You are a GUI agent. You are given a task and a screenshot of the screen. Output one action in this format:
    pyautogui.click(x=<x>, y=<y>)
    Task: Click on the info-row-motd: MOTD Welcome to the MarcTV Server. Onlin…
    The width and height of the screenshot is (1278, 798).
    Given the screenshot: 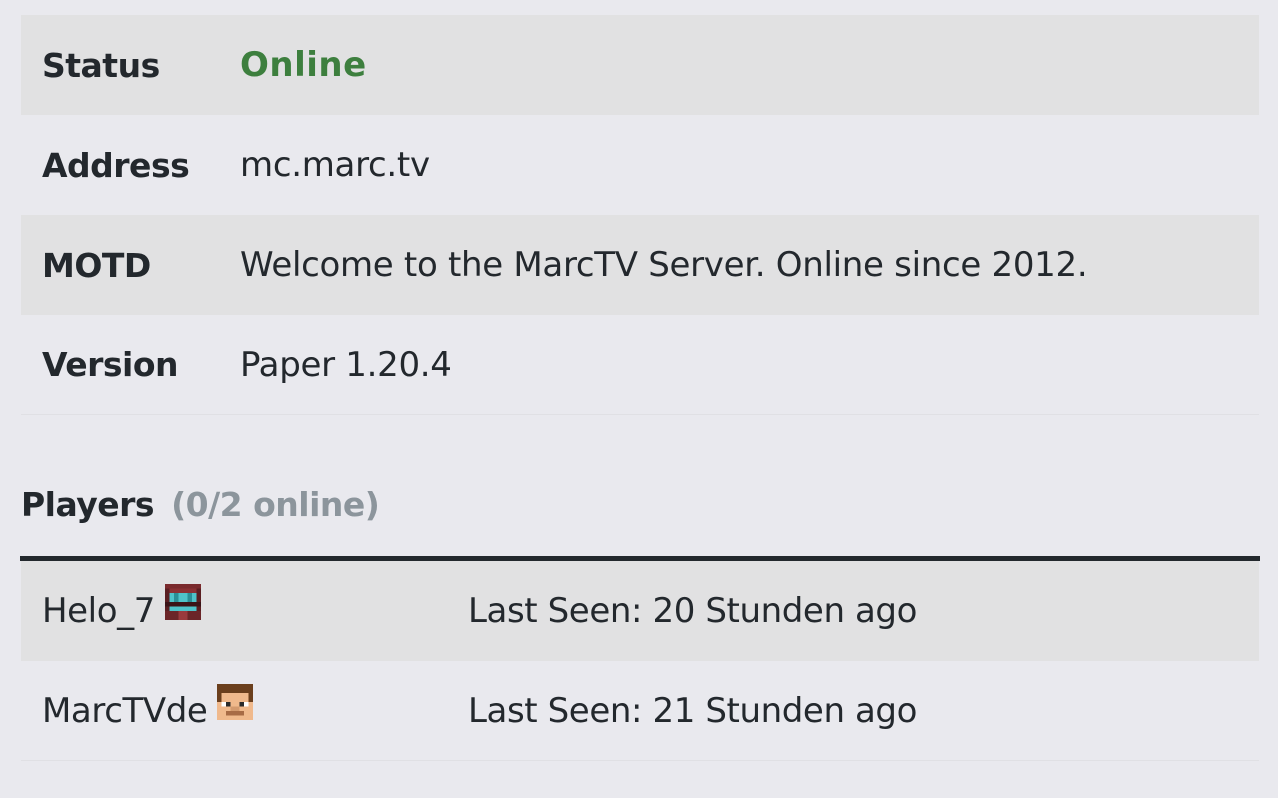 What is the action you would take?
    pyautogui.click(x=640, y=265)
    